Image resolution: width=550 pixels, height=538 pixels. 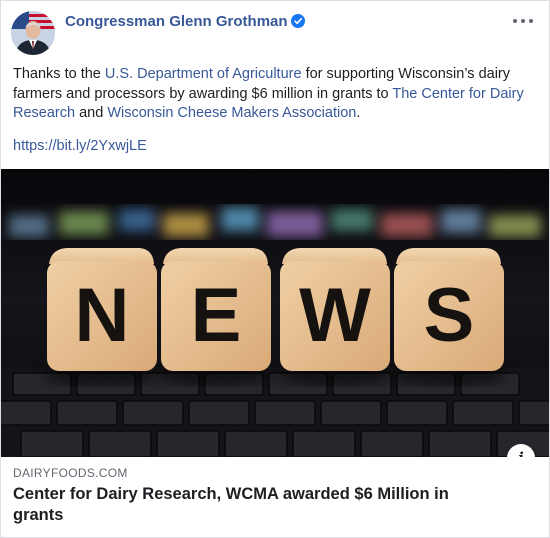 What do you see at coordinates (335, 315) in the screenshot?
I see `dice-letter-w: W` at bounding box center [335, 315].